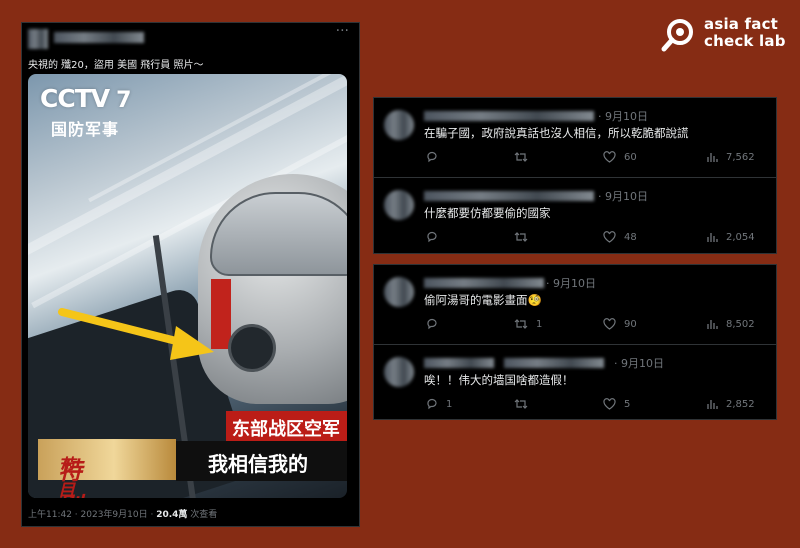 Image resolution: width=800 pixels, height=548 pixels. What do you see at coordinates (630, 157) in the screenshot?
I see `like-count: 60` at bounding box center [630, 157].